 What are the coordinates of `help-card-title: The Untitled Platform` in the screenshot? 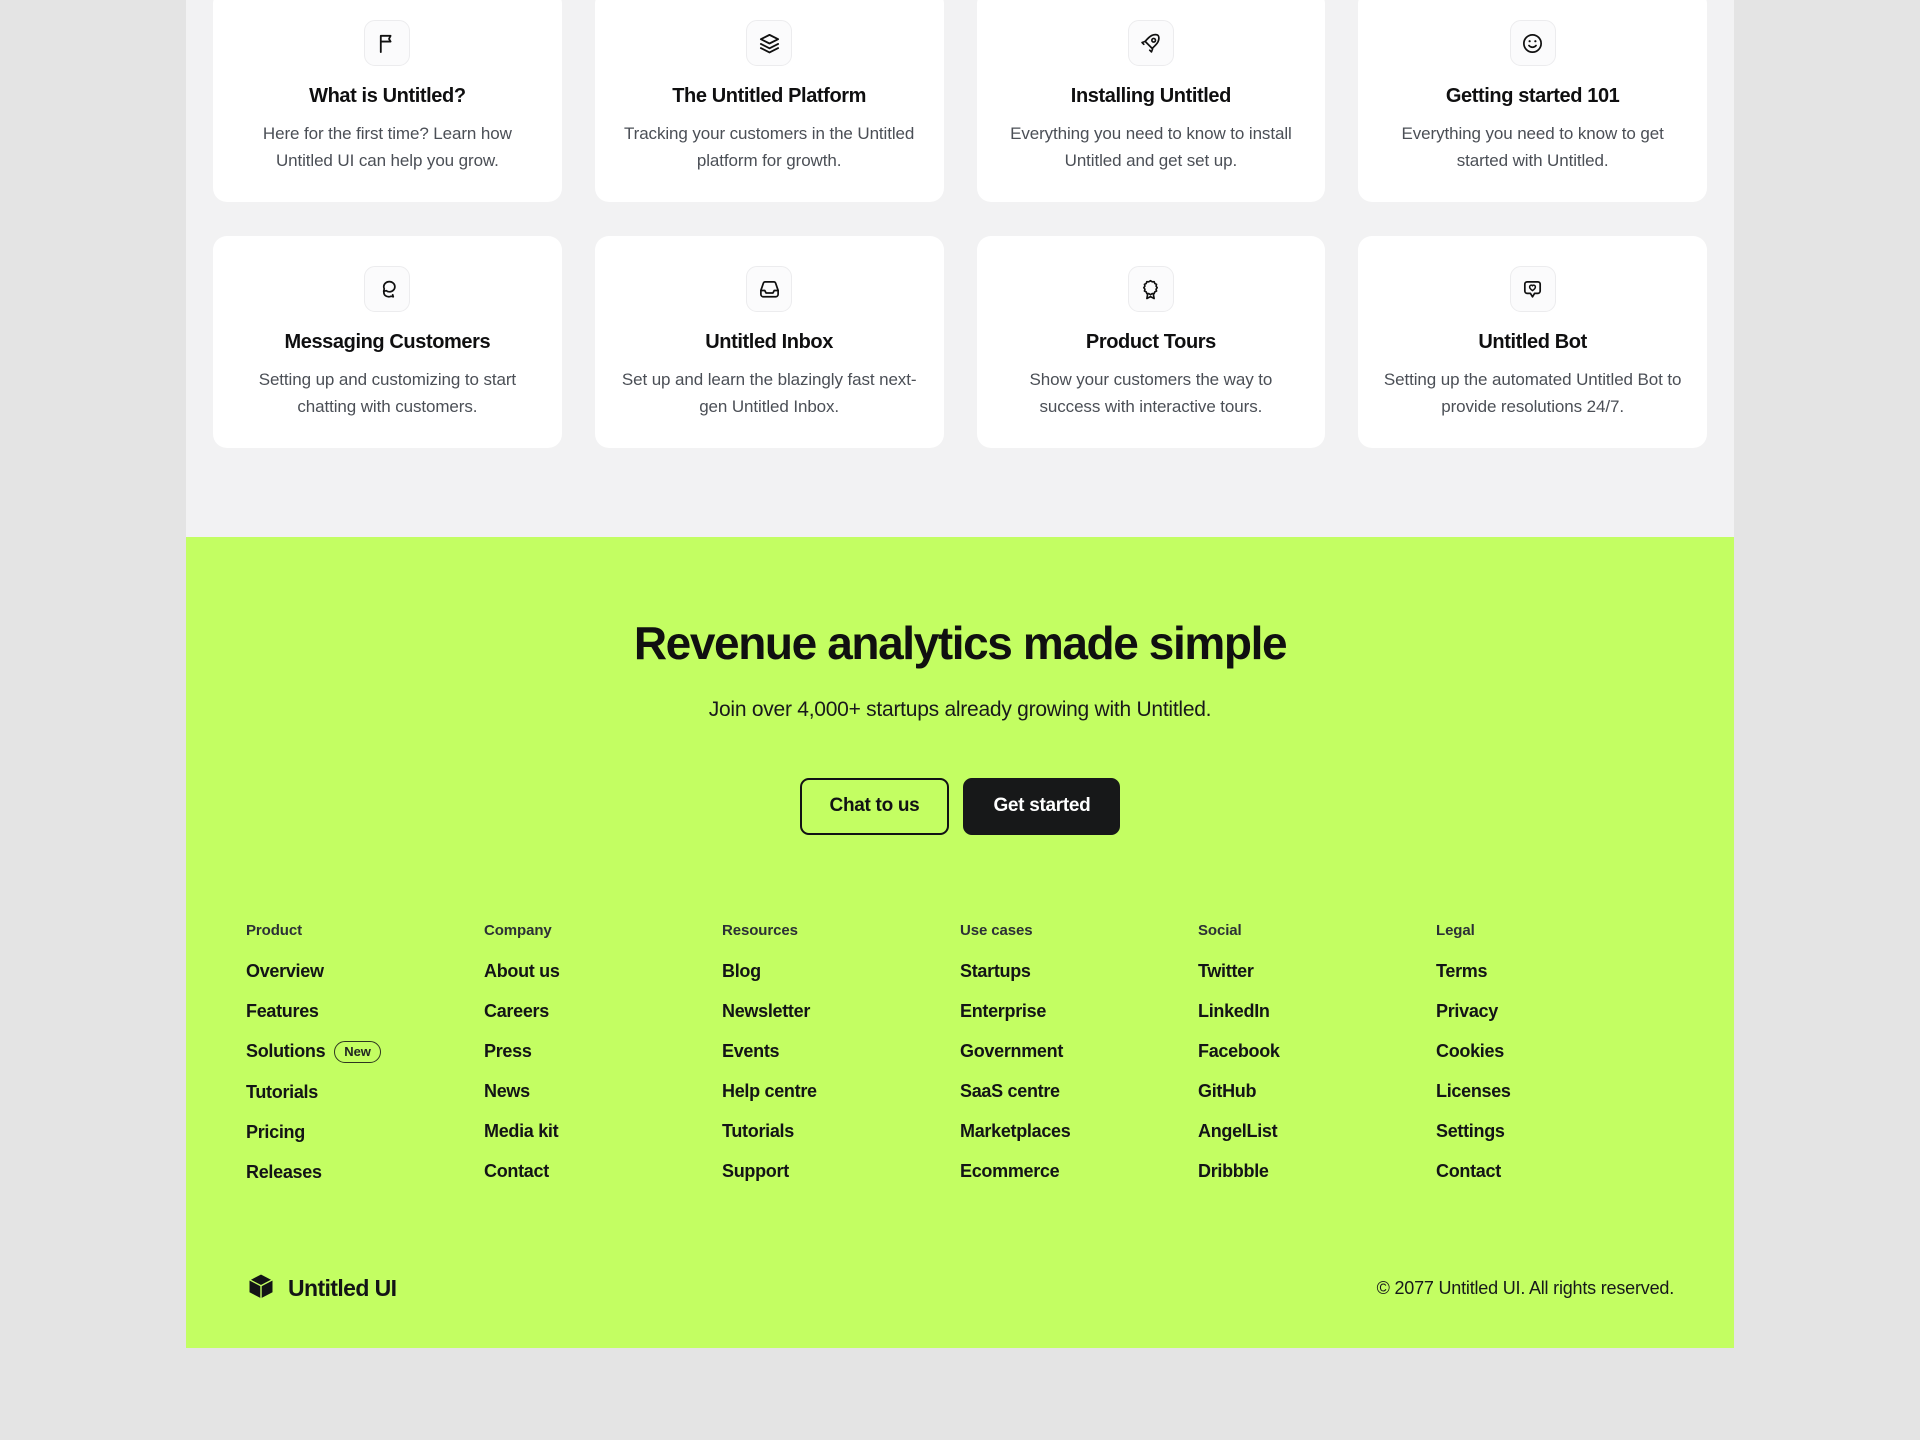 It's located at (769, 96).